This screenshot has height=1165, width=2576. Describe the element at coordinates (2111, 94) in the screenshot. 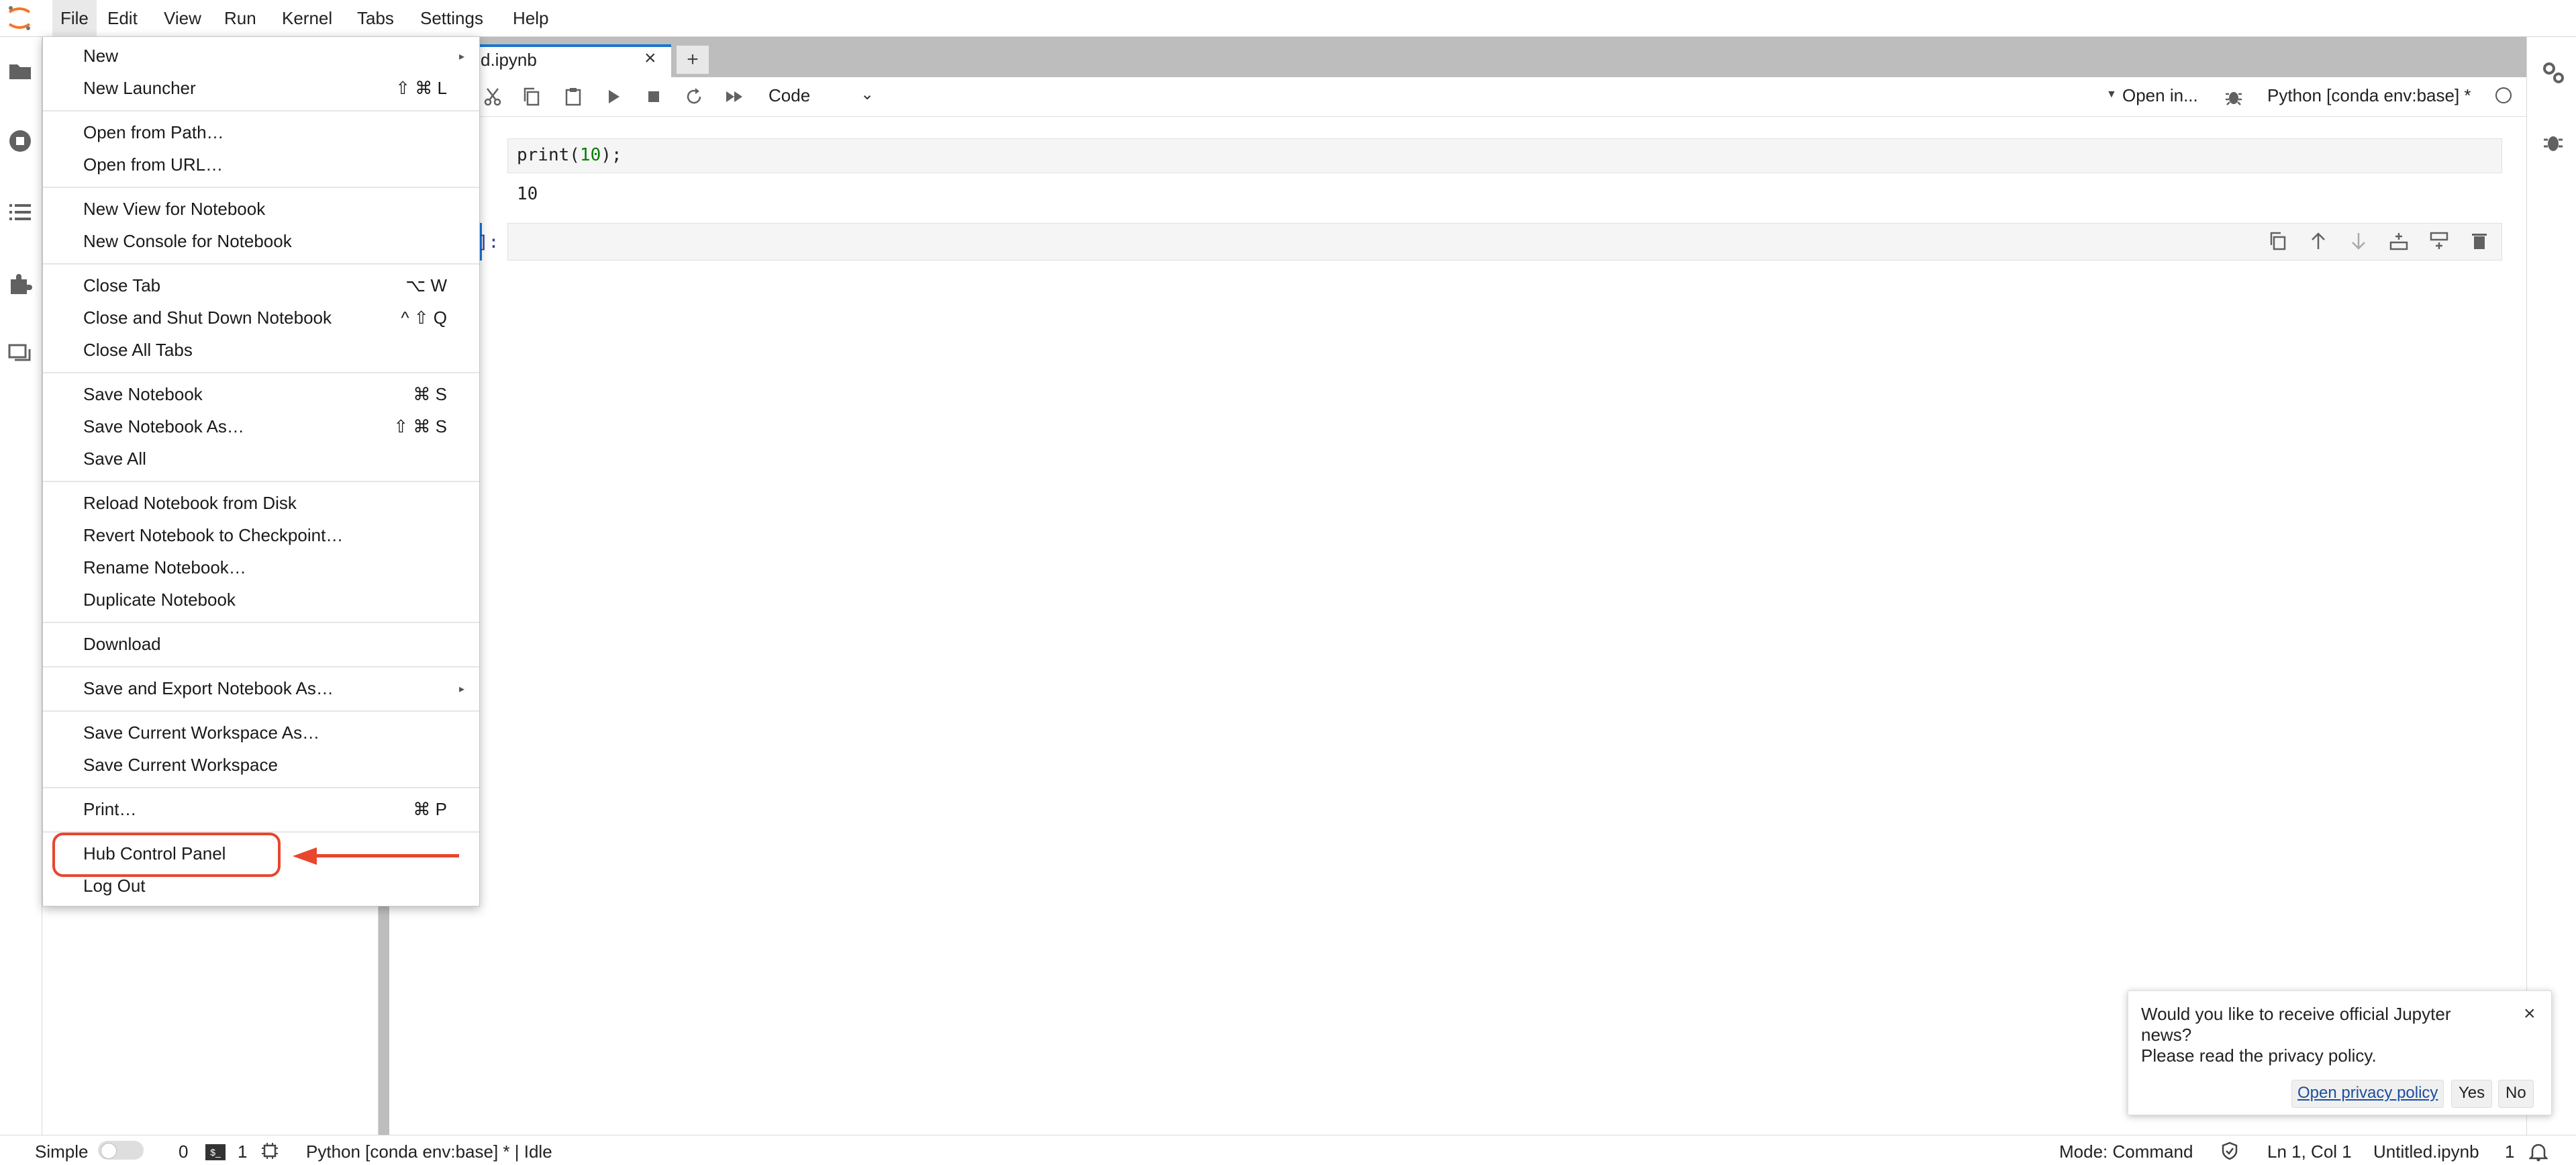

I see `caret-down-icon: ▼` at that location.